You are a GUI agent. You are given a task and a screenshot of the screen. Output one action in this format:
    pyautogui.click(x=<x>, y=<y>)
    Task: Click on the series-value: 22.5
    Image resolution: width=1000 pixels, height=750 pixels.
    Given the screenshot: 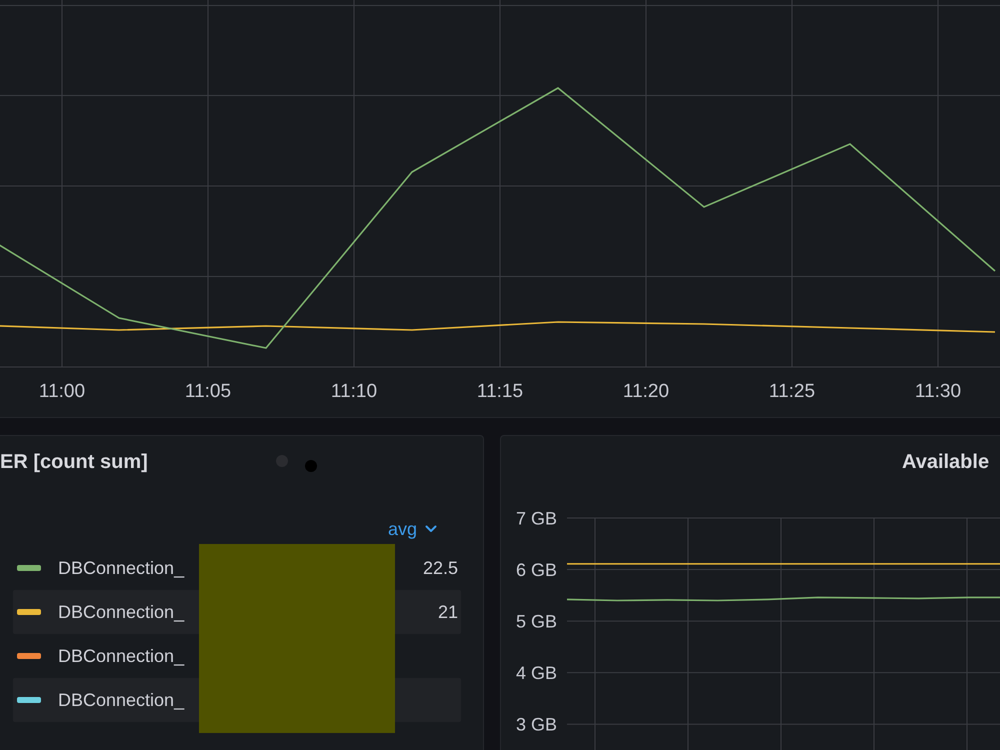 What is the action you would take?
    pyautogui.click(x=440, y=568)
    